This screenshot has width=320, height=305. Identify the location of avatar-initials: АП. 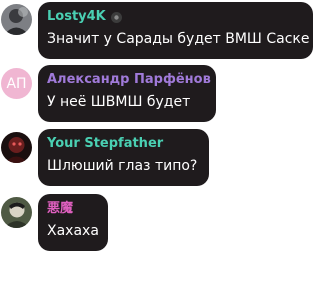
(16, 83).